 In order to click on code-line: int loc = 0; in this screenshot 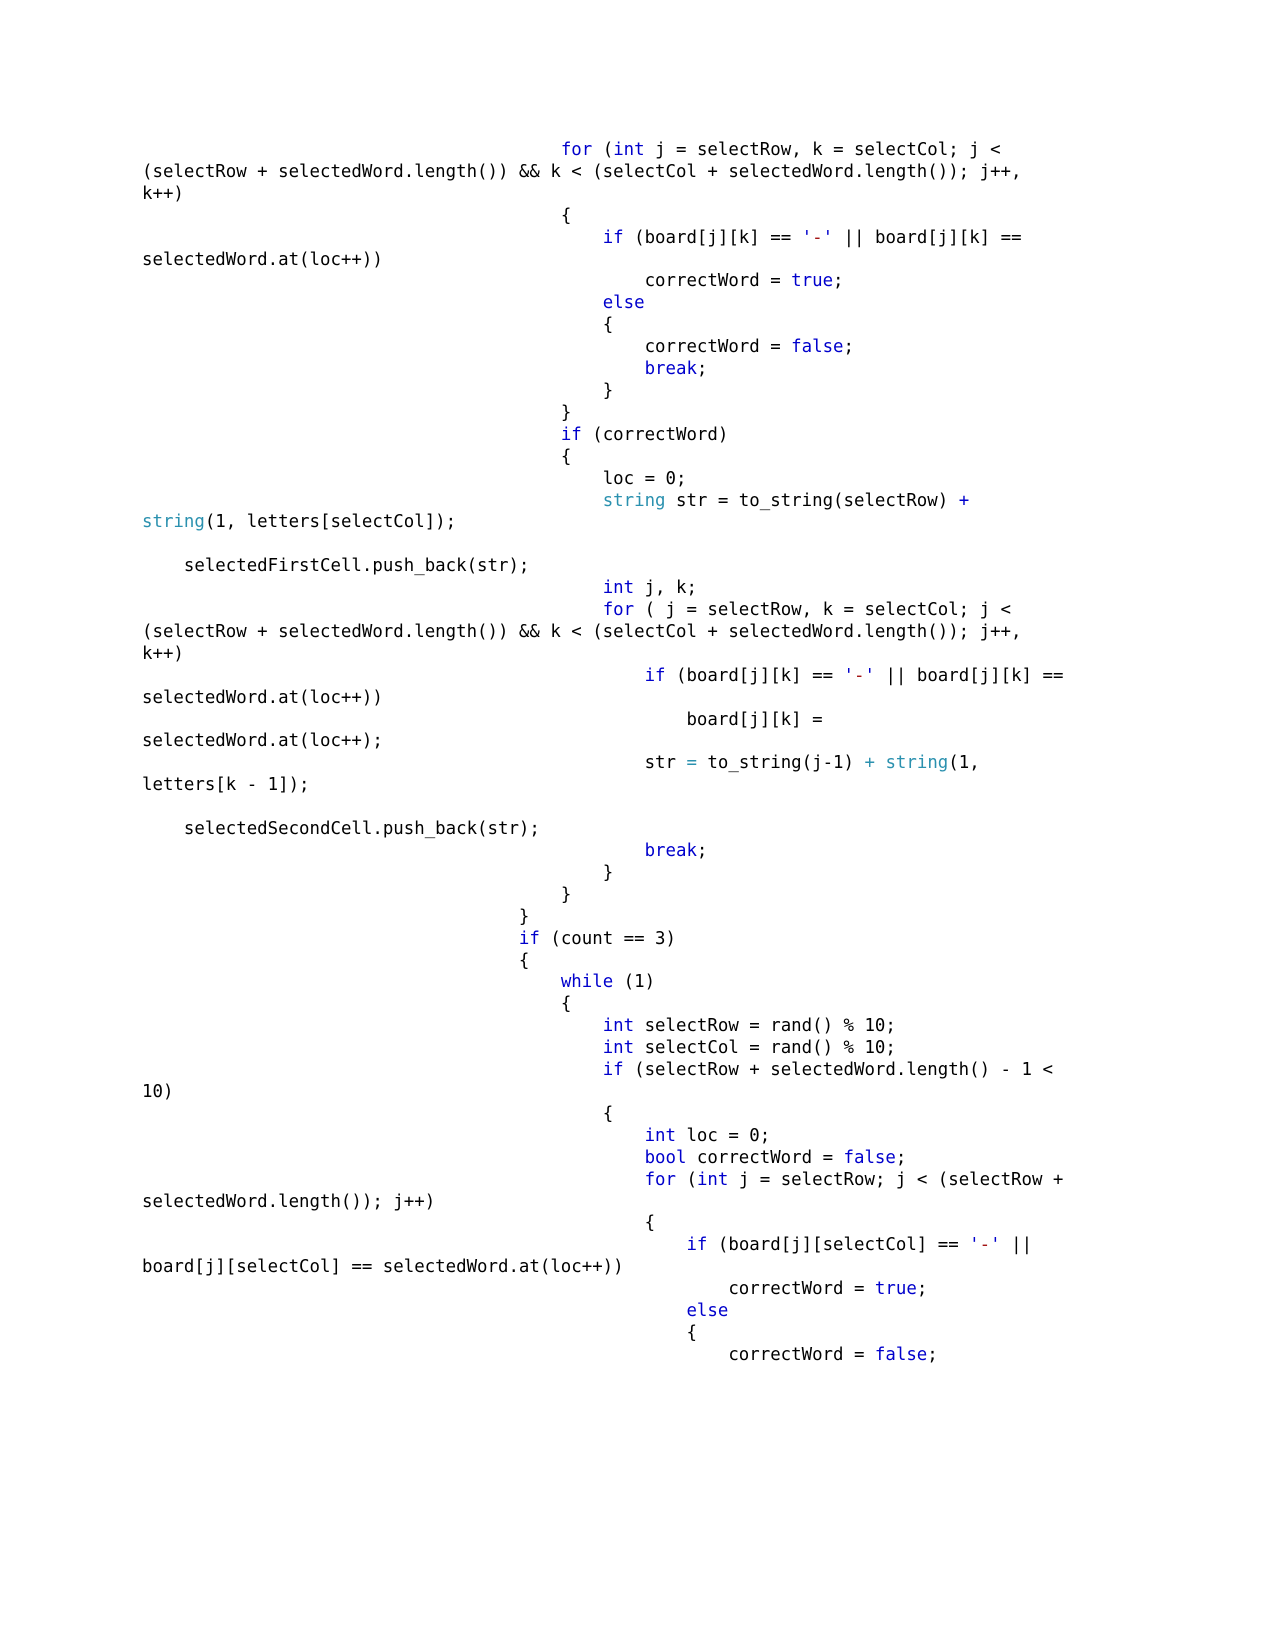, I will do `click(607, 1137)`.